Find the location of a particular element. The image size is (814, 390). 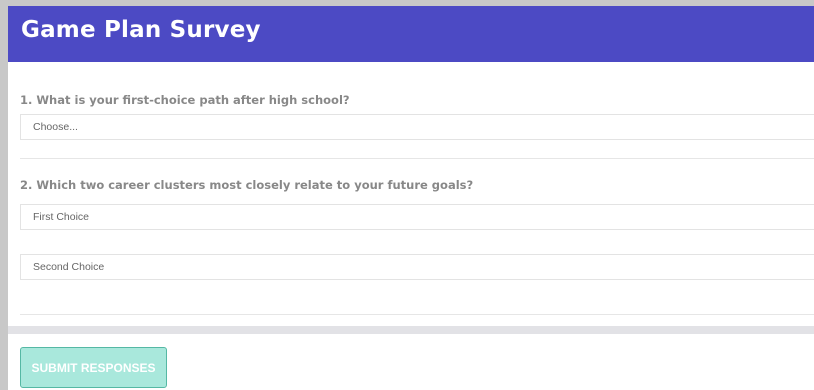

question-divider-bottom is located at coordinates (417, 314).